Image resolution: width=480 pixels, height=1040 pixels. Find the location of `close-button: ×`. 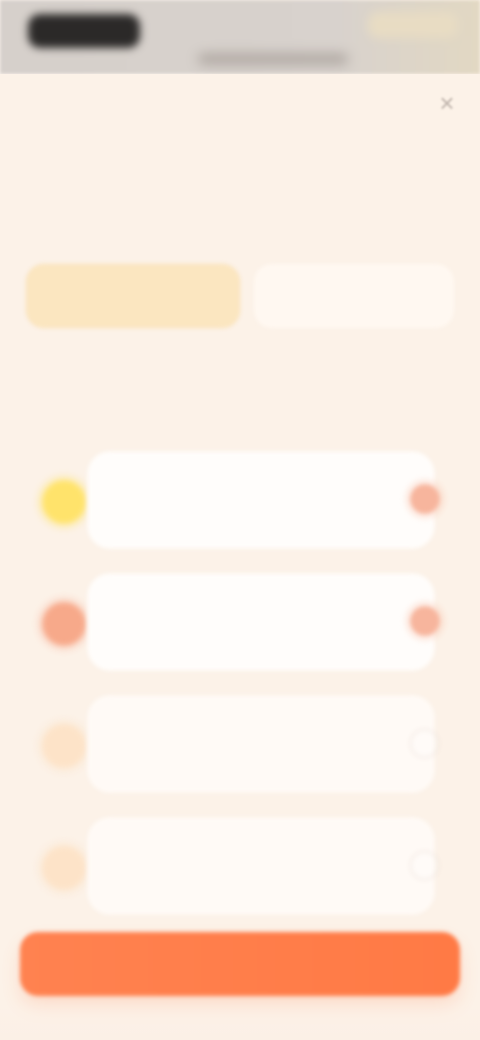

close-button: × is located at coordinates (447, 103).